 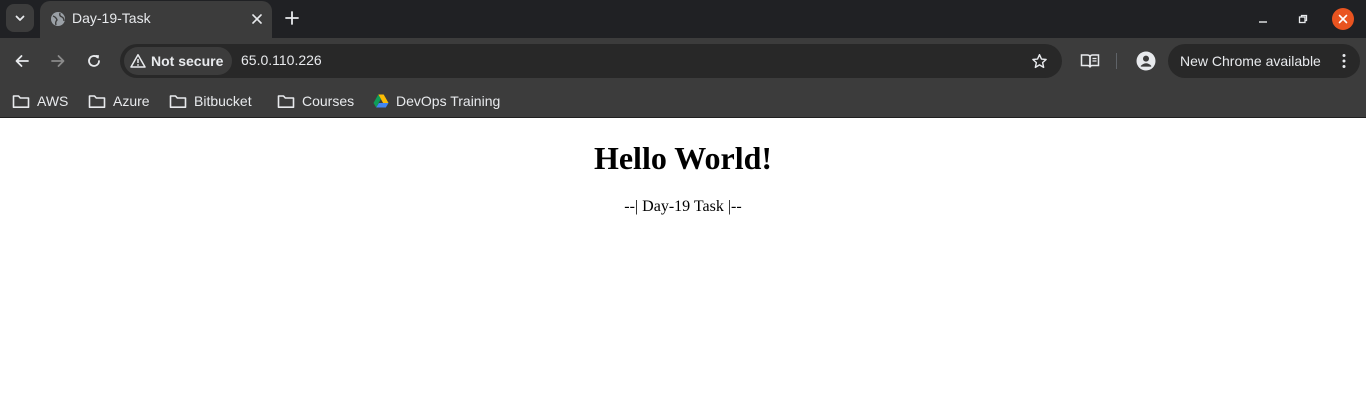 What do you see at coordinates (683, 19) in the screenshot?
I see `tab-strip: Day-19-Task` at bounding box center [683, 19].